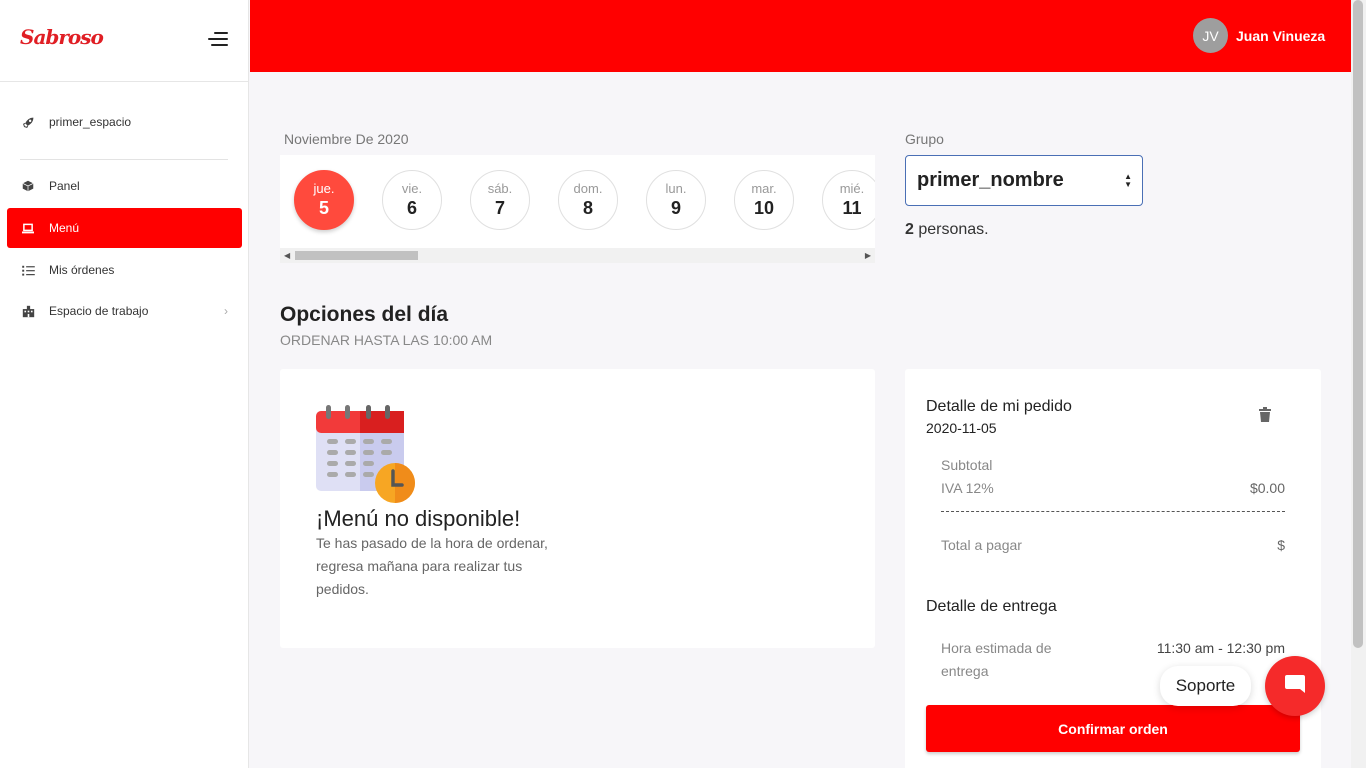 Image resolution: width=1366 pixels, height=768 pixels. I want to click on select-arrows-icon: ▲ ▼, so click(1128, 180).